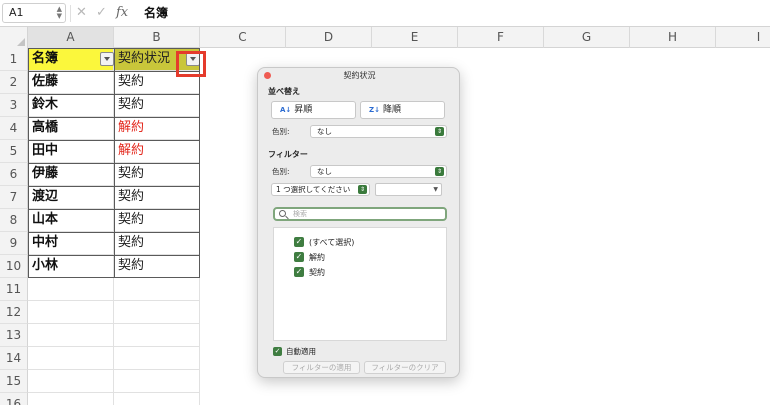 The width and height of the screenshot is (770, 405). I want to click on cell-a: 伊藤, so click(71, 174).